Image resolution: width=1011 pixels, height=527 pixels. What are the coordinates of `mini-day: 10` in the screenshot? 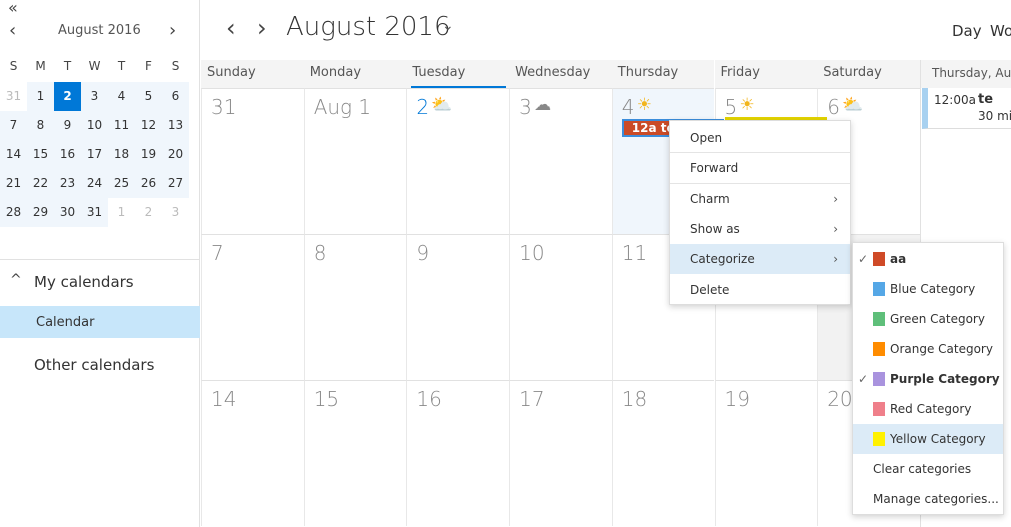 It's located at (94, 125).